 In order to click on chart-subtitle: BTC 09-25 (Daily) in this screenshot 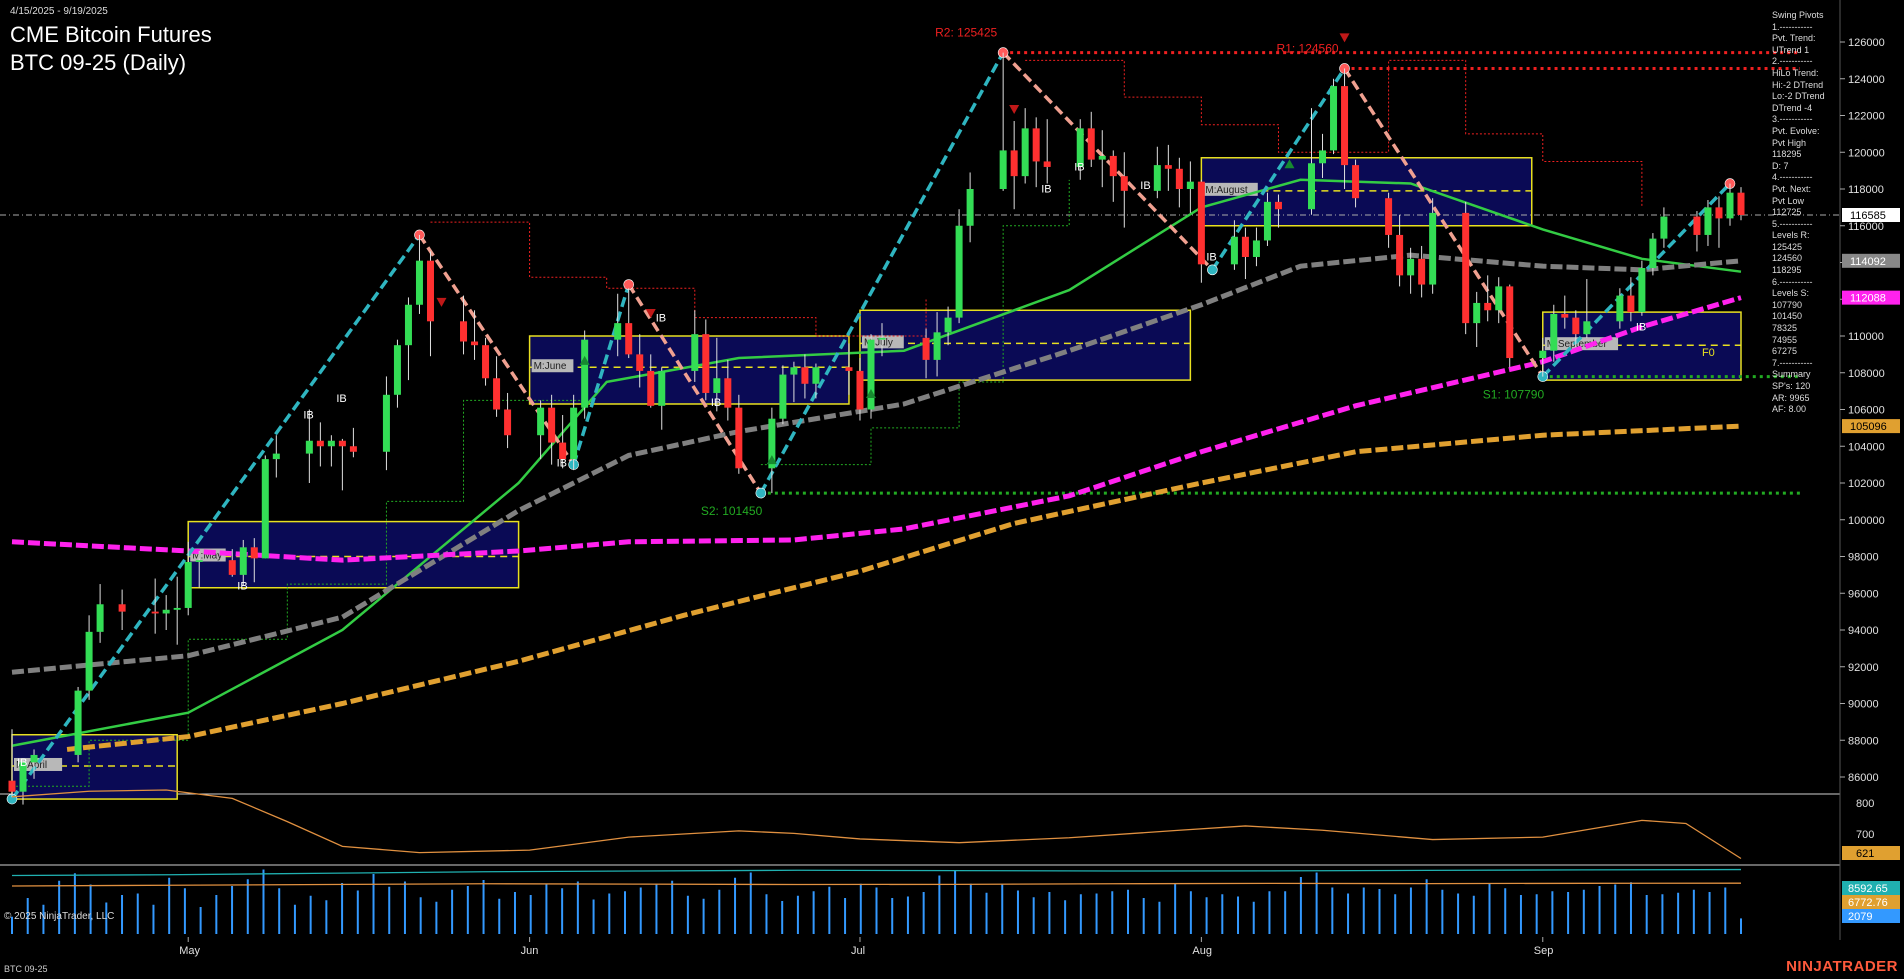, I will do `click(98, 62)`.